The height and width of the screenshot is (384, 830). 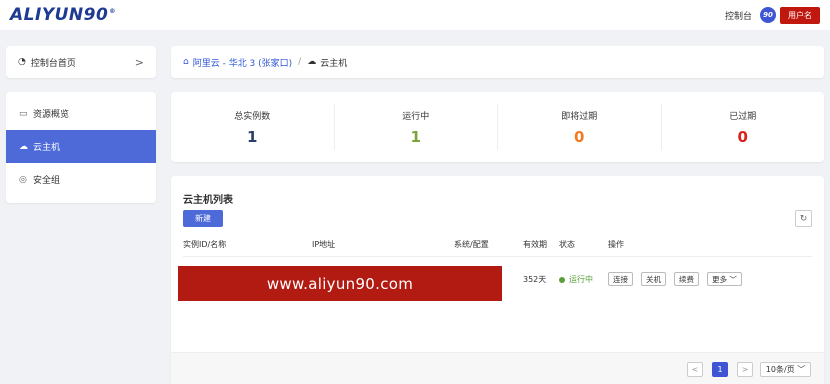 I want to click on pagination-bar: < 1 > 10条/页 ﹀, so click(x=497, y=368).